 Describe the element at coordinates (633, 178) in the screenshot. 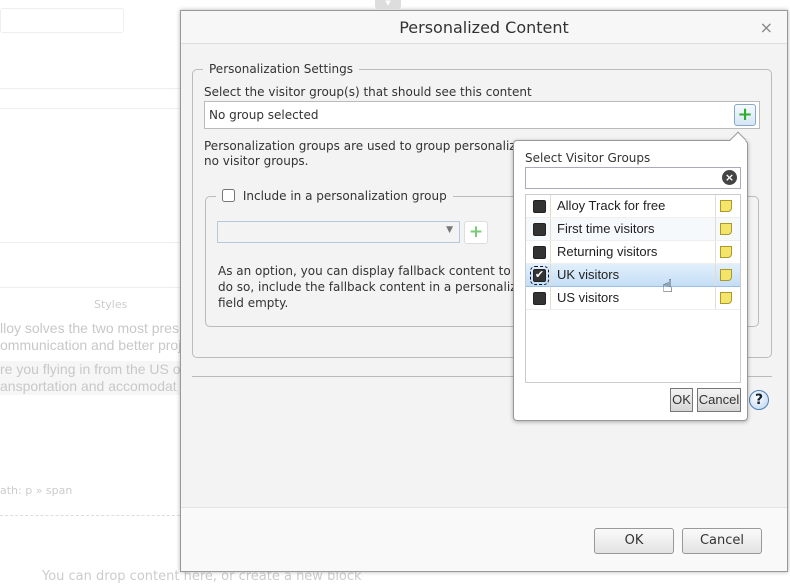

I see `visitor-group-search: ×` at that location.